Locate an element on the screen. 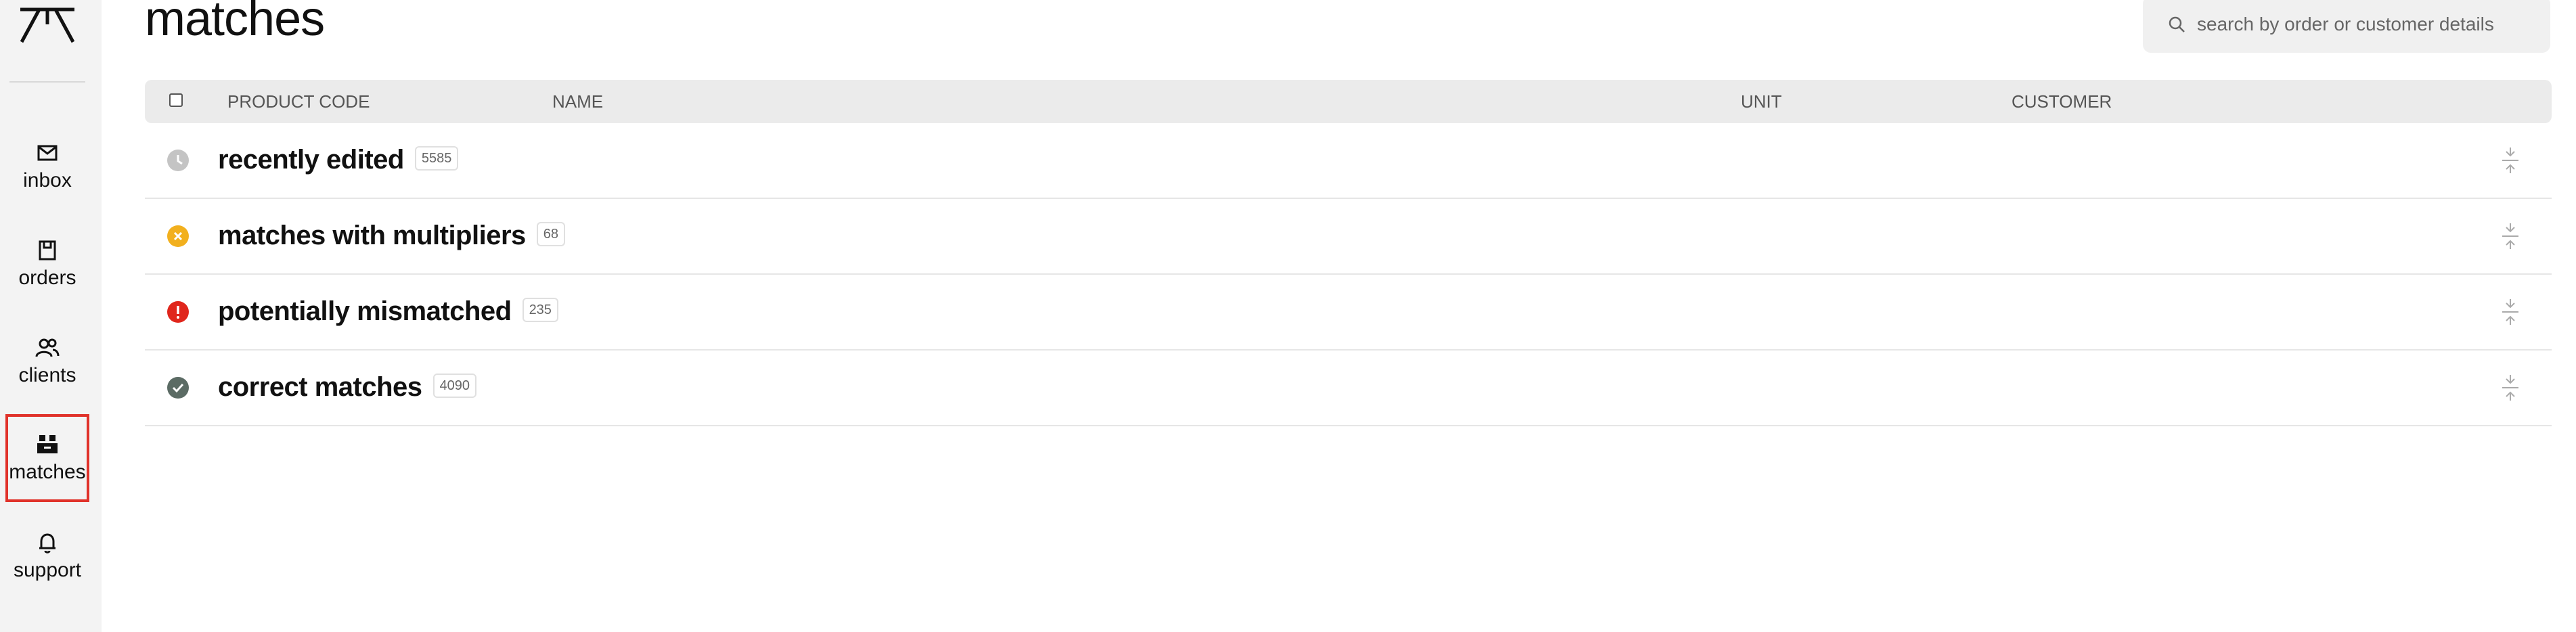  group-row-potentially-mismatched: potentially mismatched 235 is located at coordinates (1348, 313).